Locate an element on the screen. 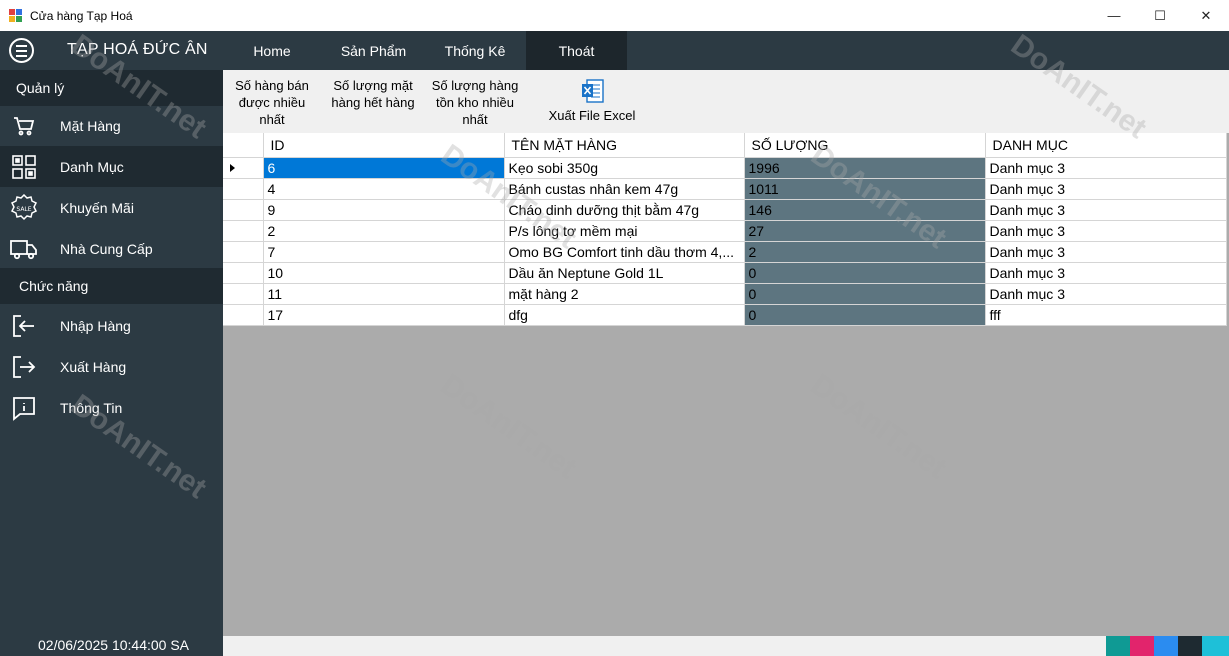  table-row: 10 Dầu ăn Neptune Gold 1L 0 Danh mục 3 is located at coordinates (725, 273).